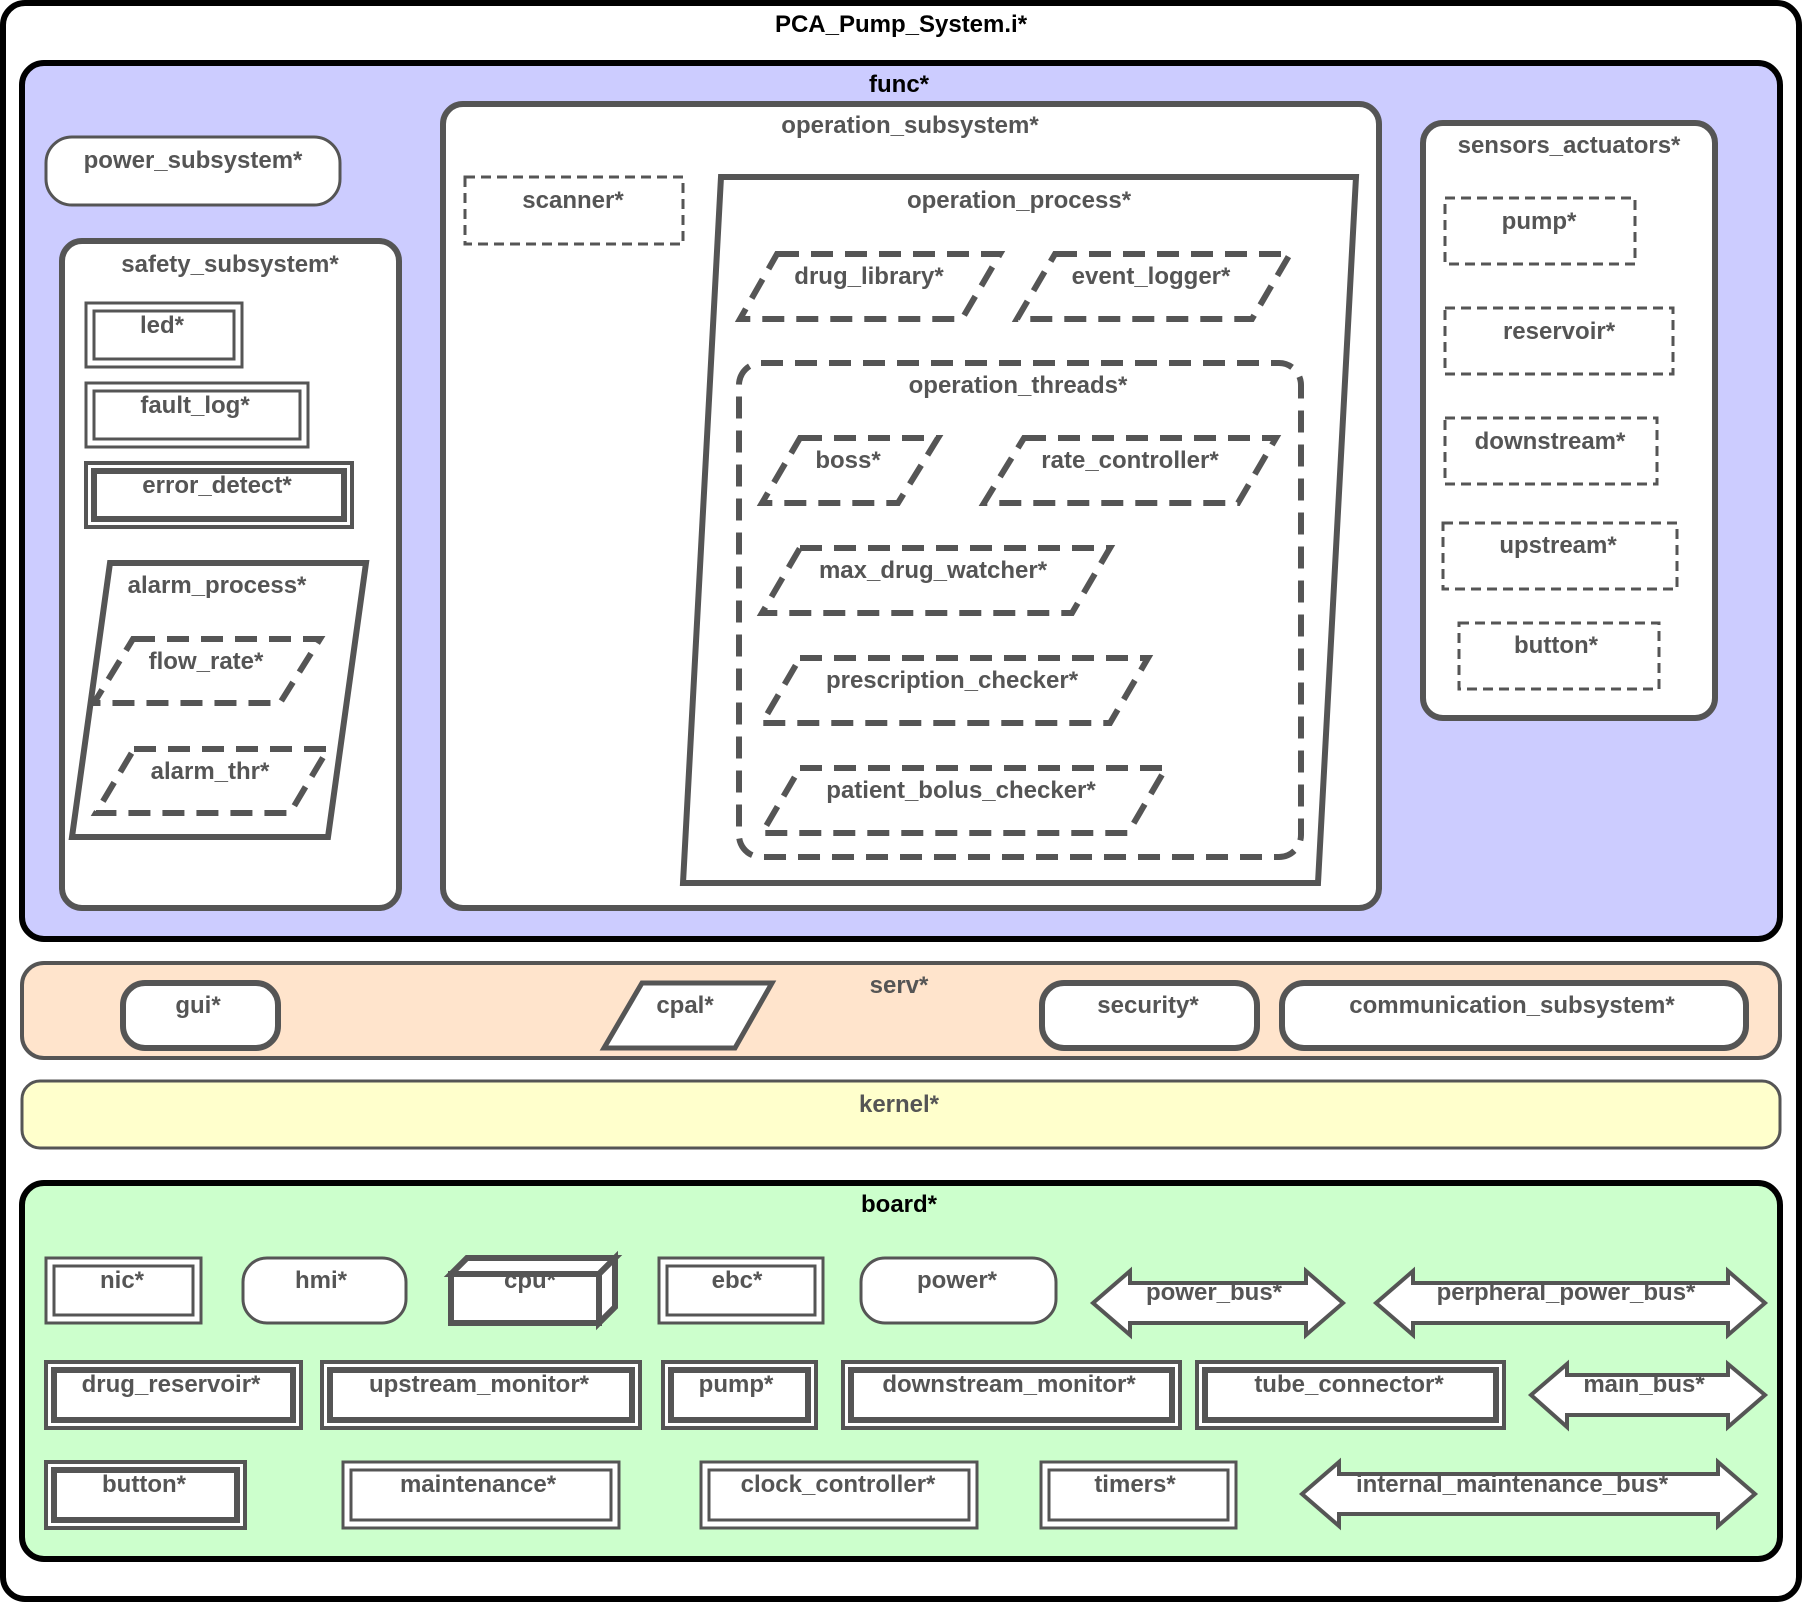 This screenshot has height=1607, width=1802. What do you see at coordinates (122, 1280) in the screenshot?
I see `nic-label: nic*` at bounding box center [122, 1280].